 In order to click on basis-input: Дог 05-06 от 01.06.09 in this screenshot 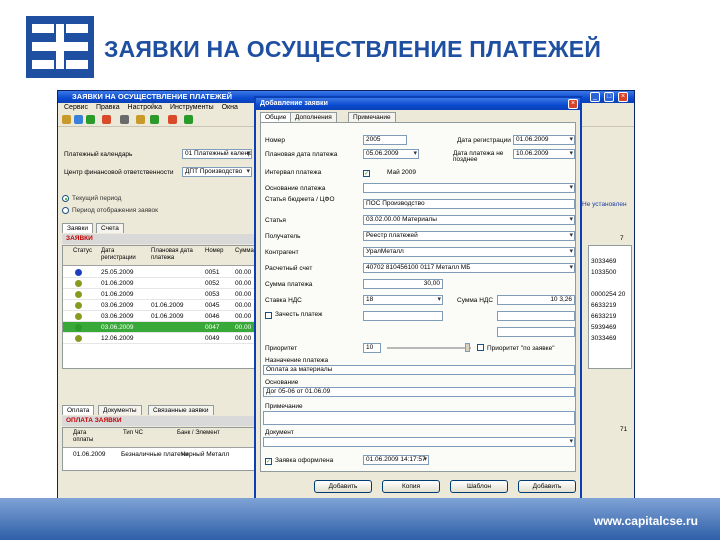, I will do `click(419, 392)`.